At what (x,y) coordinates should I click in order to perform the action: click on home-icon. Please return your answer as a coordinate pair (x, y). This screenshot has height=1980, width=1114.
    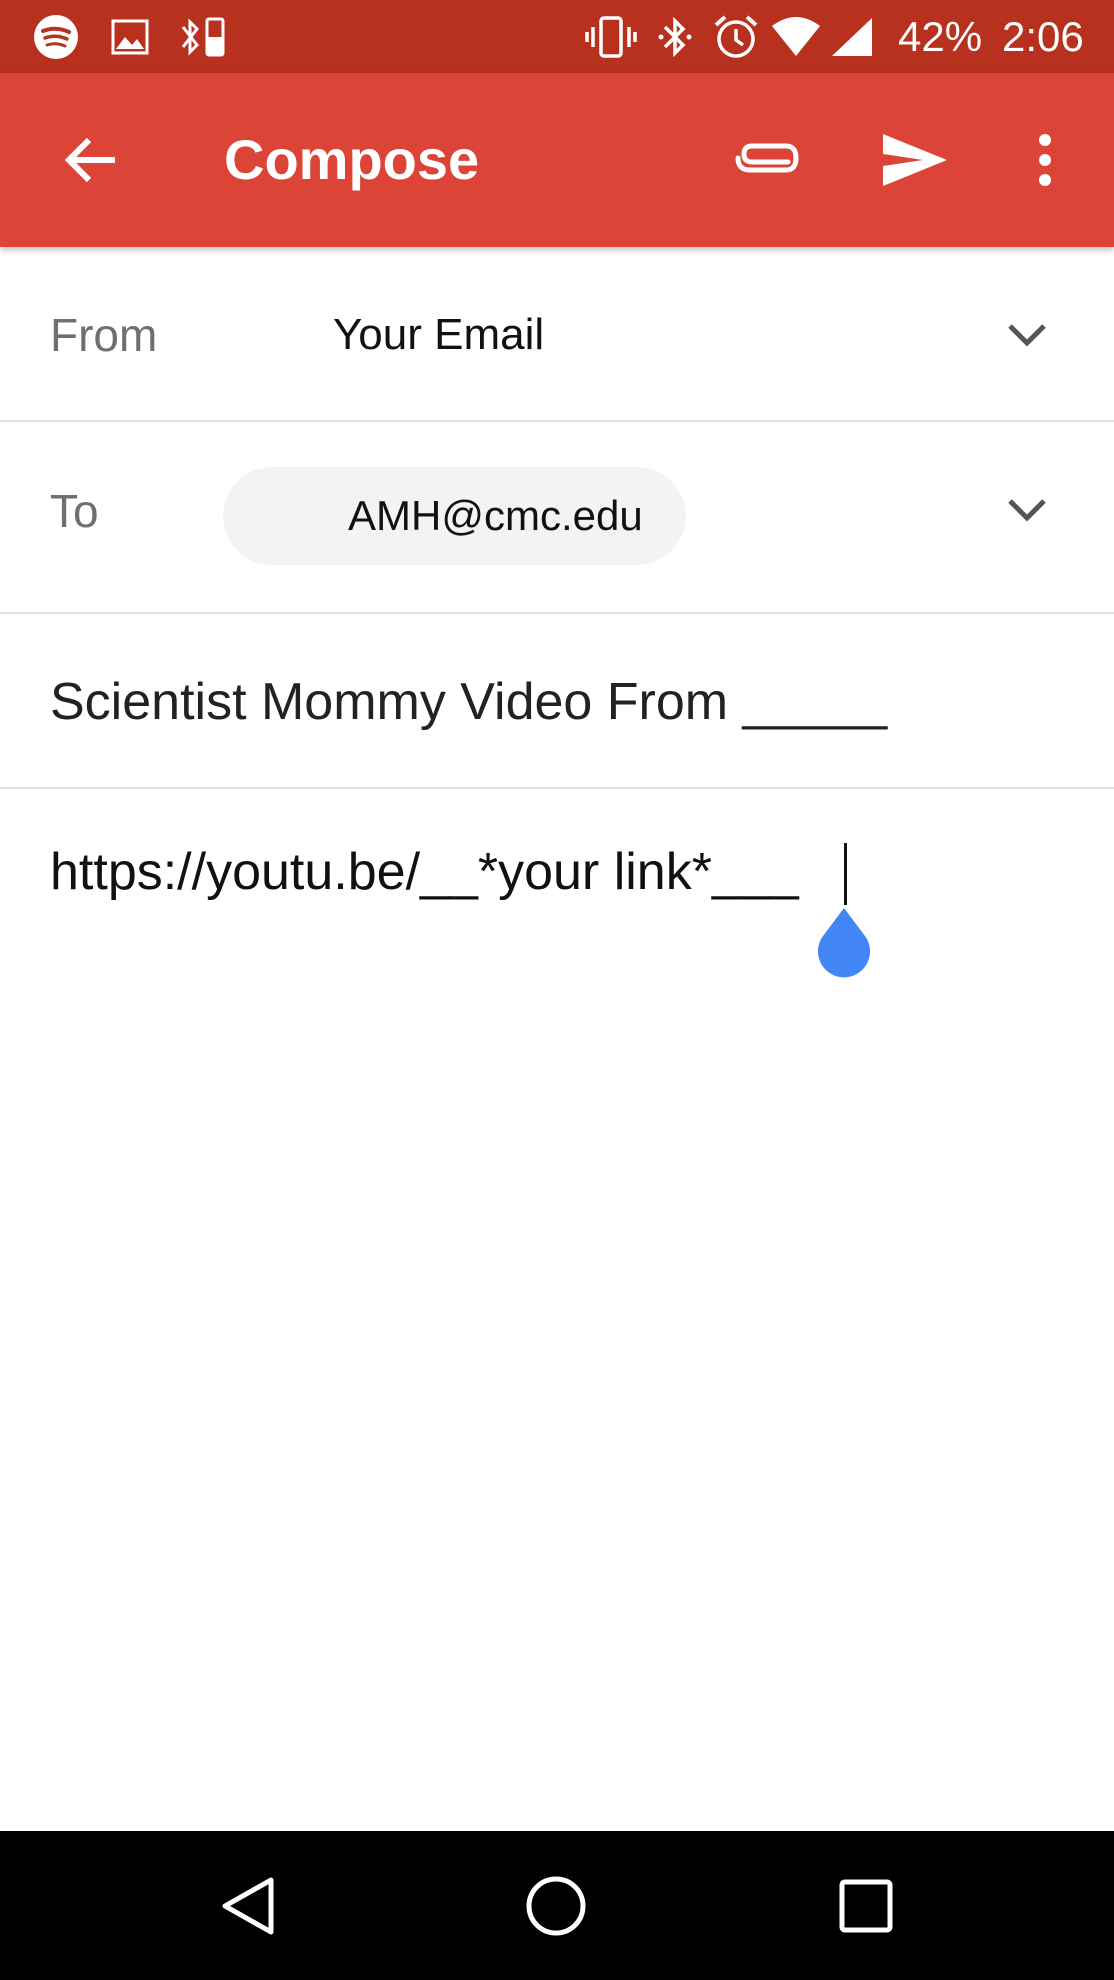
    Looking at the image, I should click on (556, 1905).